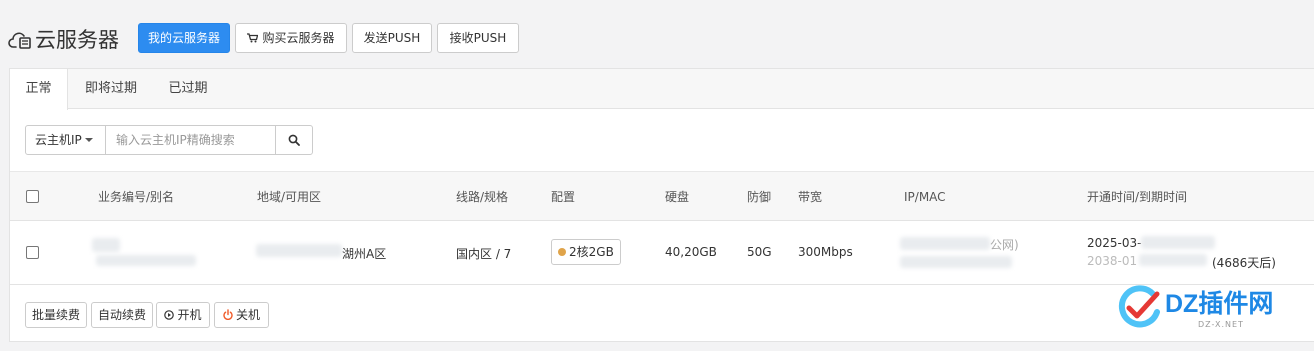 The width and height of the screenshot is (1314, 351). What do you see at coordinates (19, 40) in the screenshot?
I see `cloud-server-icon` at bounding box center [19, 40].